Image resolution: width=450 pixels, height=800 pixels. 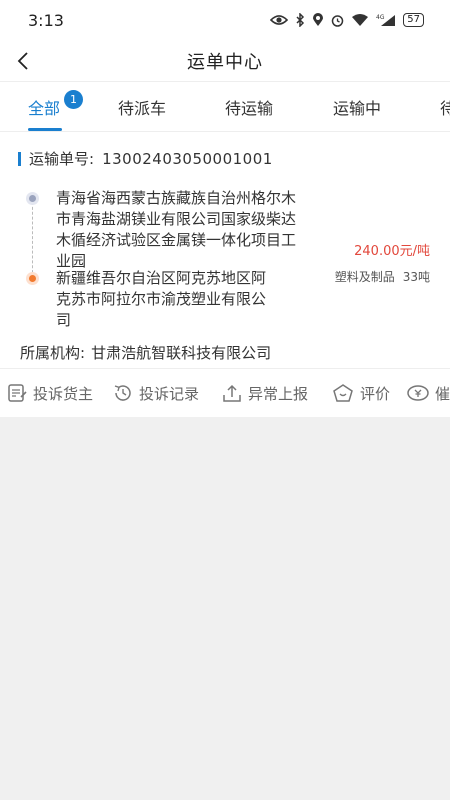 I want to click on rate-button: 评价, so click(x=360, y=393).